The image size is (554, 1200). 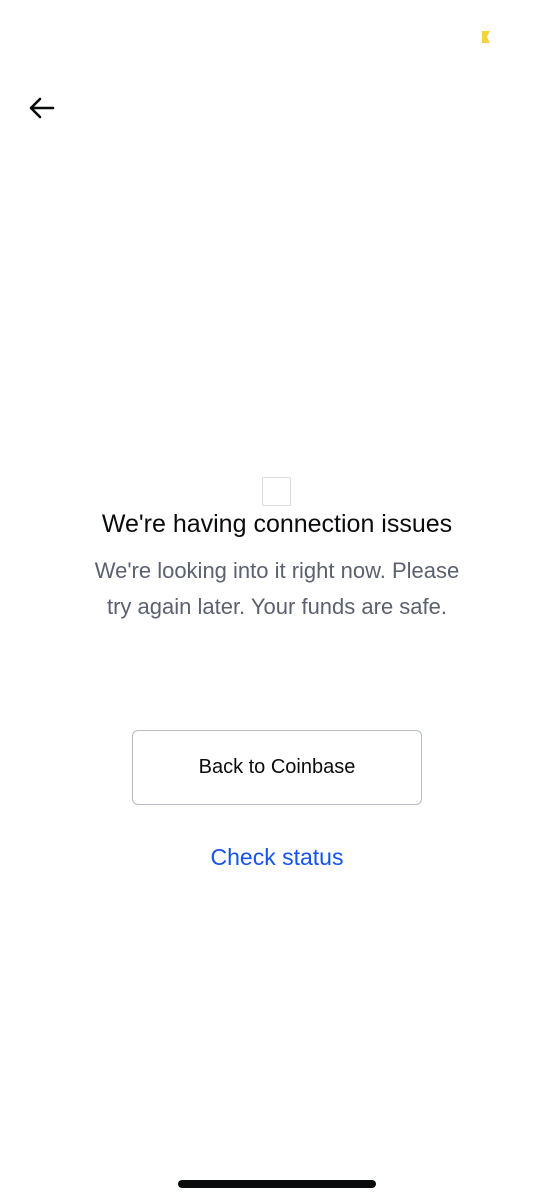 I want to click on battery-icon, so click(x=486, y=37).